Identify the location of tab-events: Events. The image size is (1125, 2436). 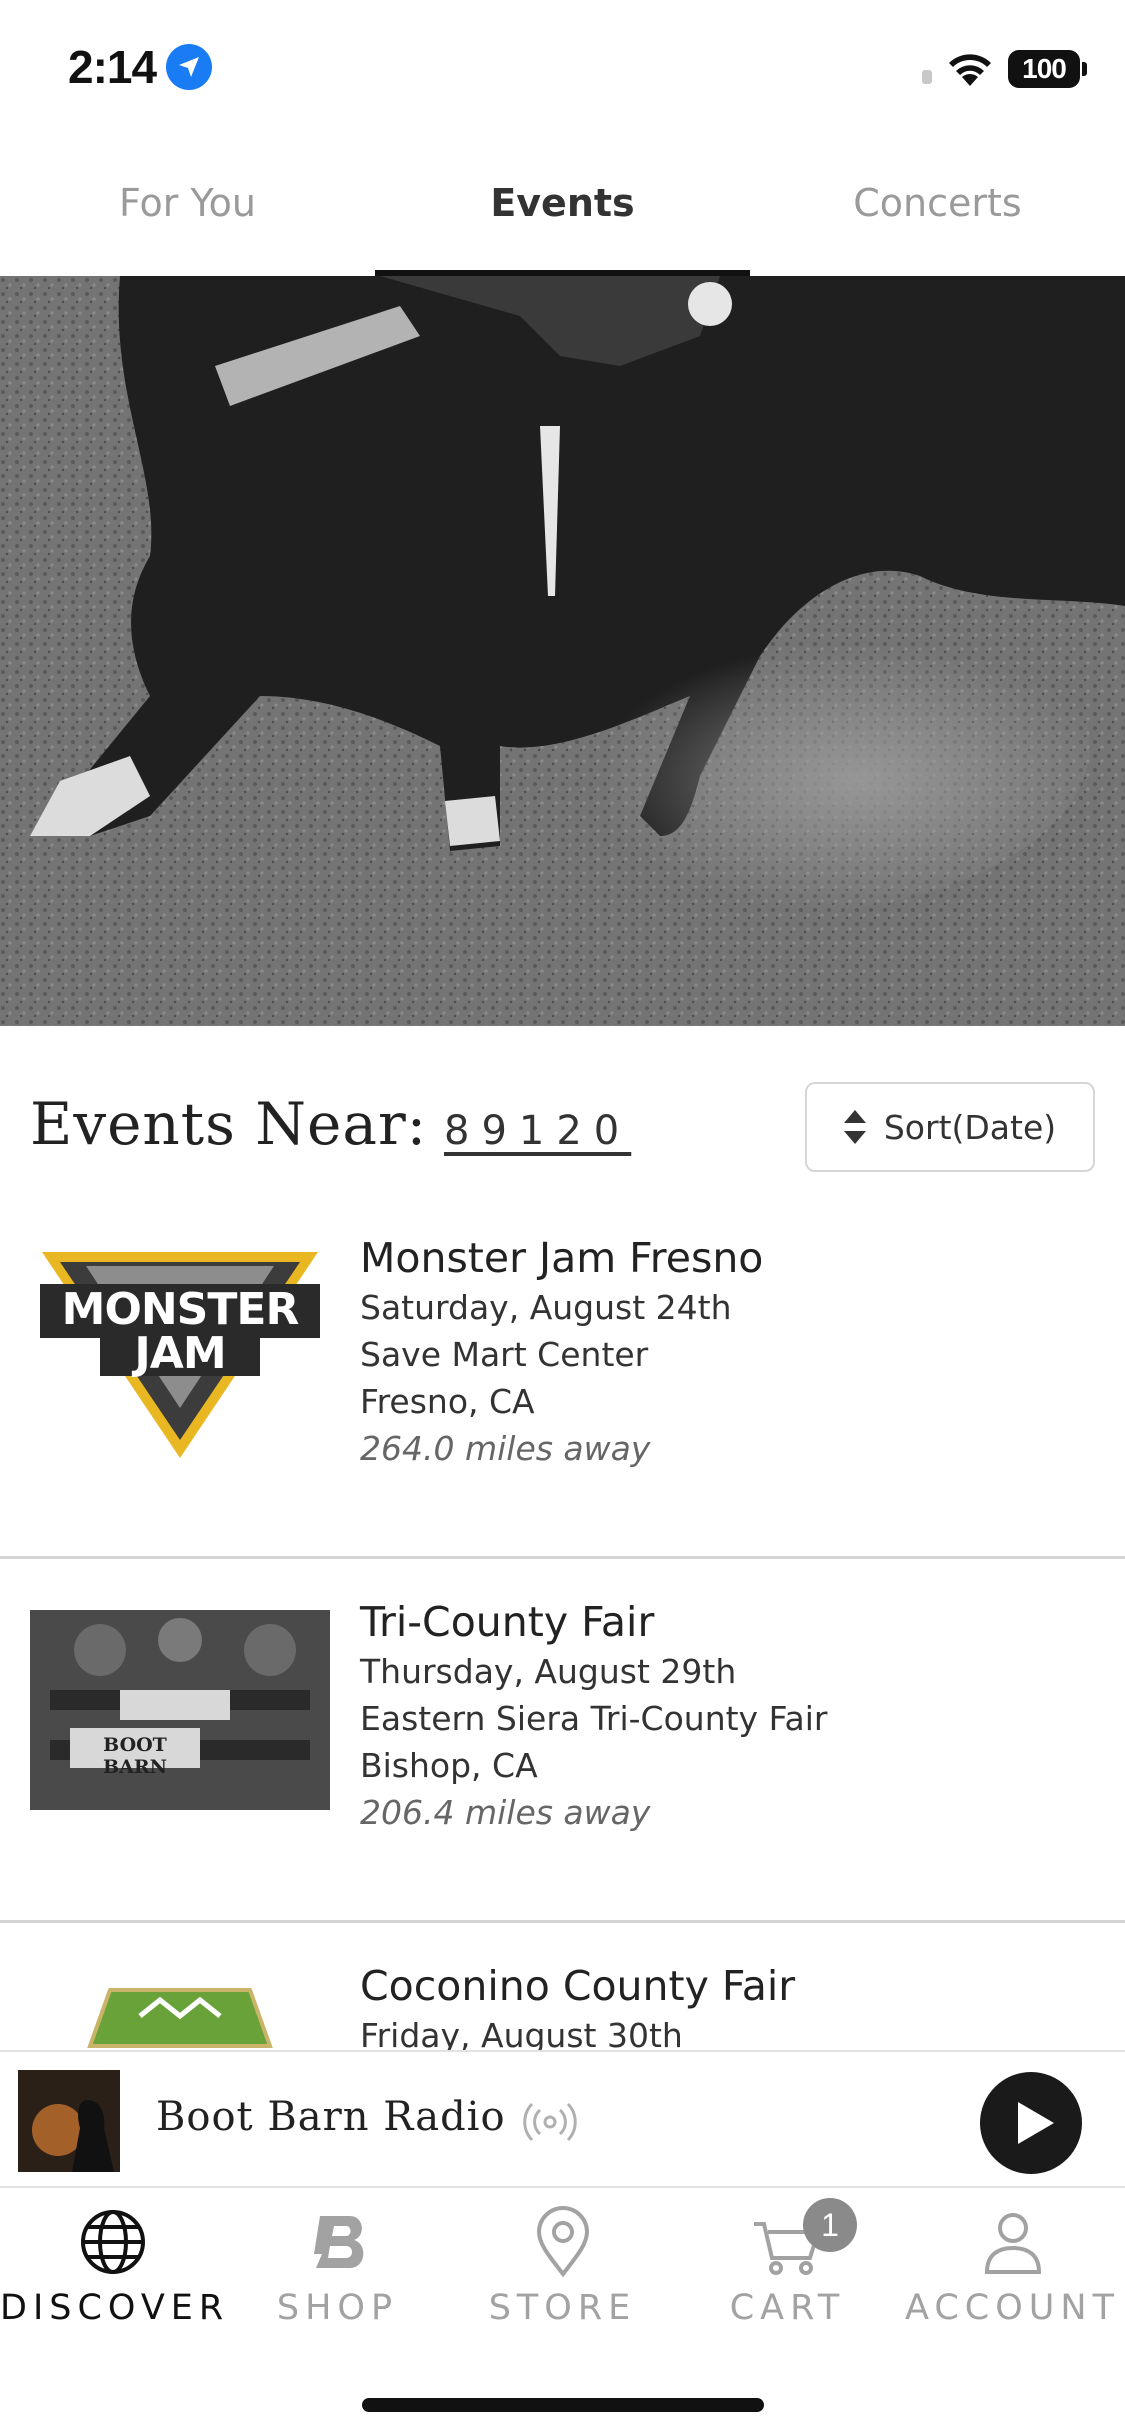
(562, 208).